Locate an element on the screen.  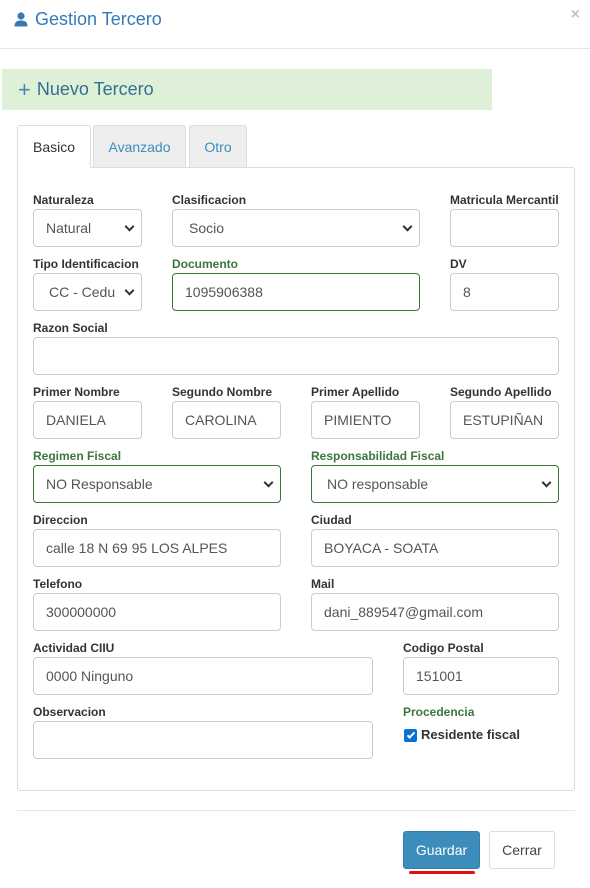
modal-title: Gestion Tercero is located at coordinates (87, 19).